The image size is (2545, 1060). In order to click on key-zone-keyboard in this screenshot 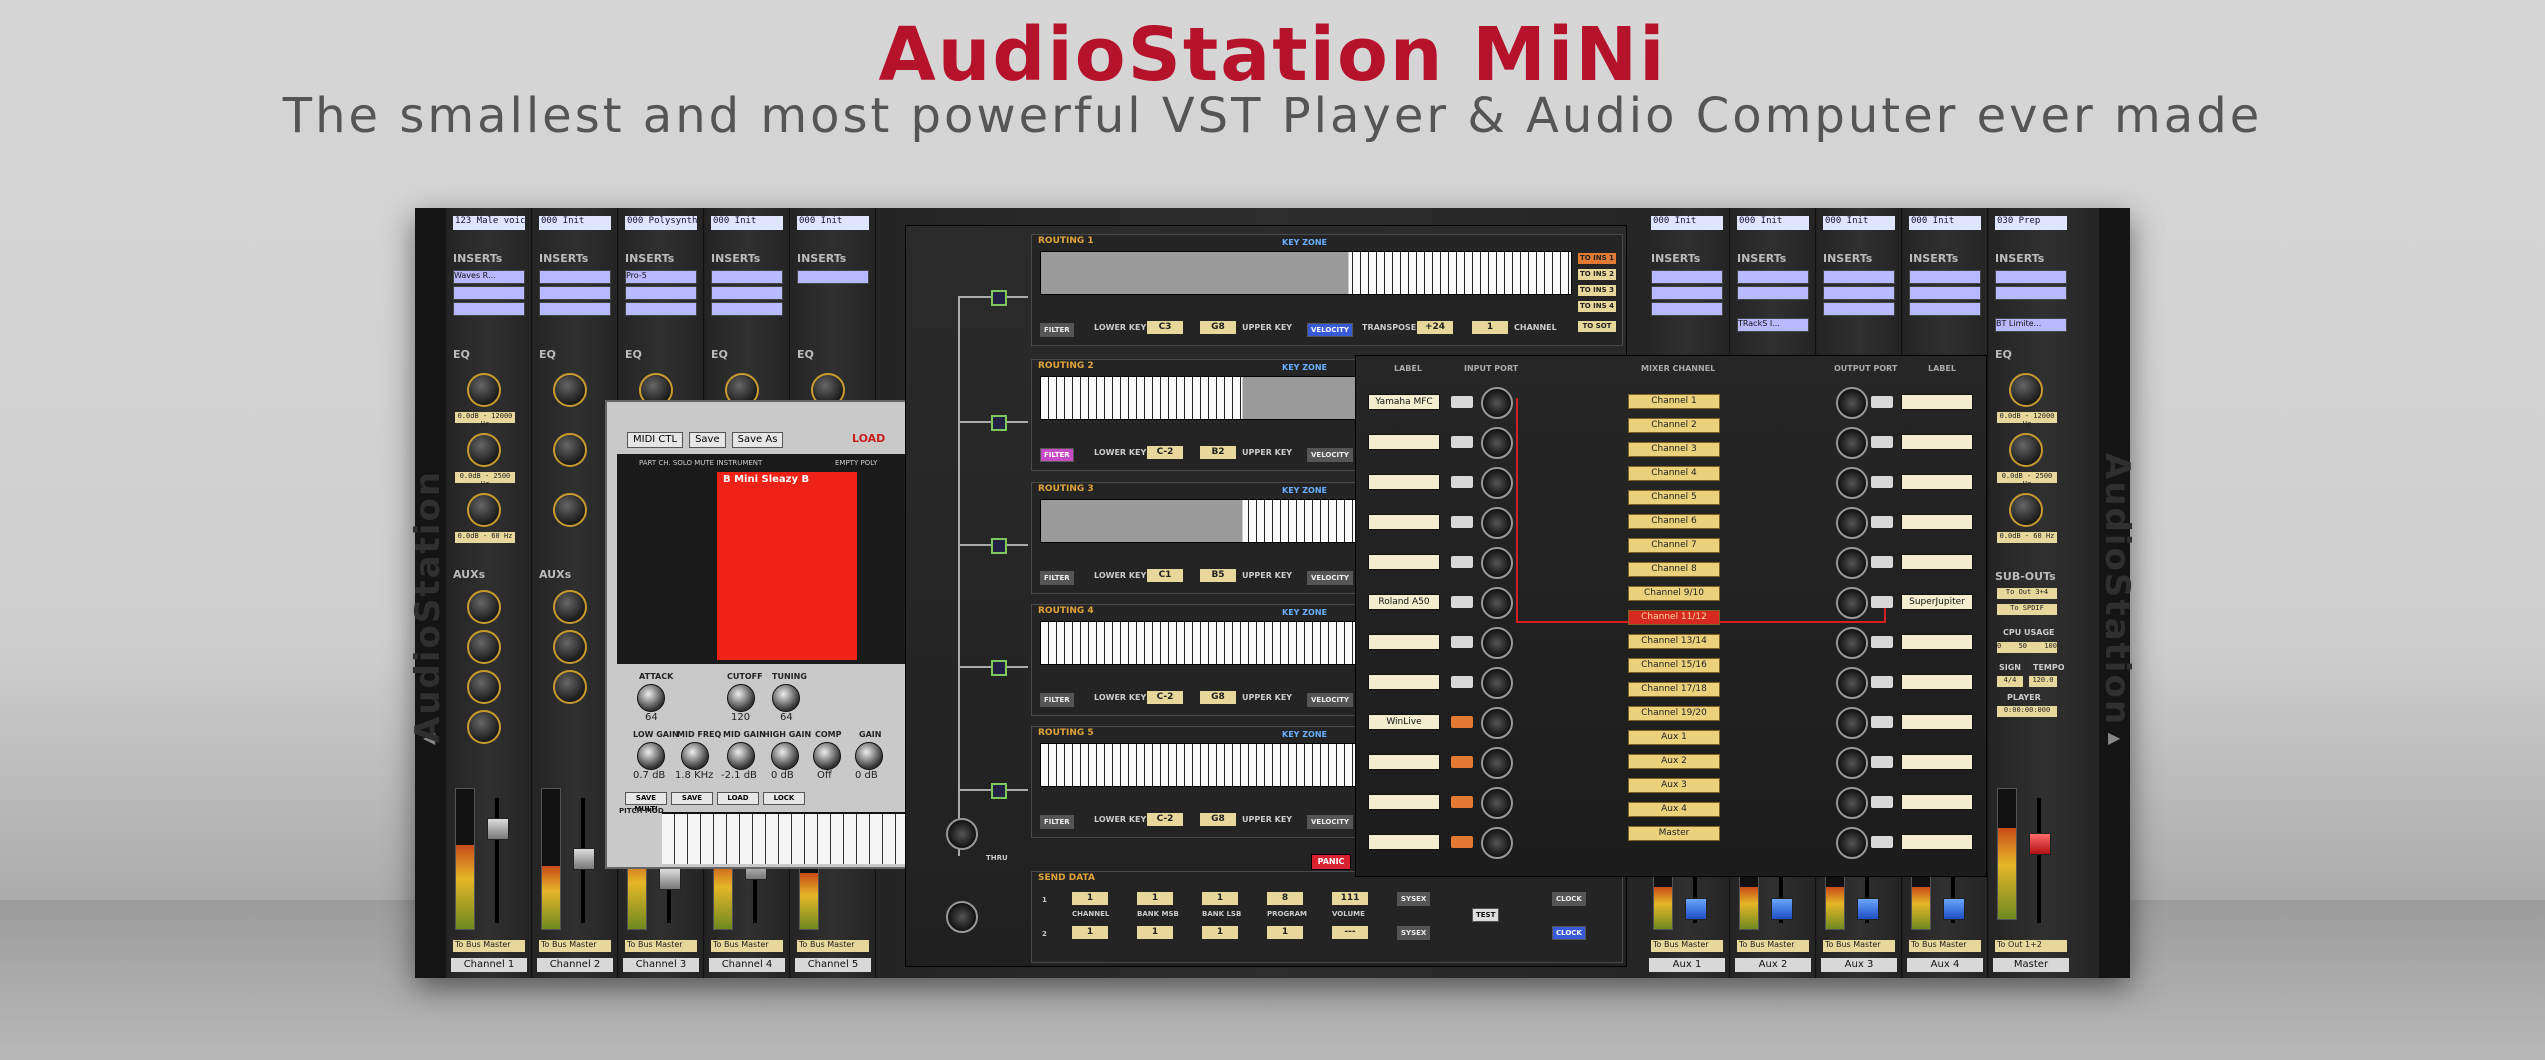, I will do `click(1306, 273)`.